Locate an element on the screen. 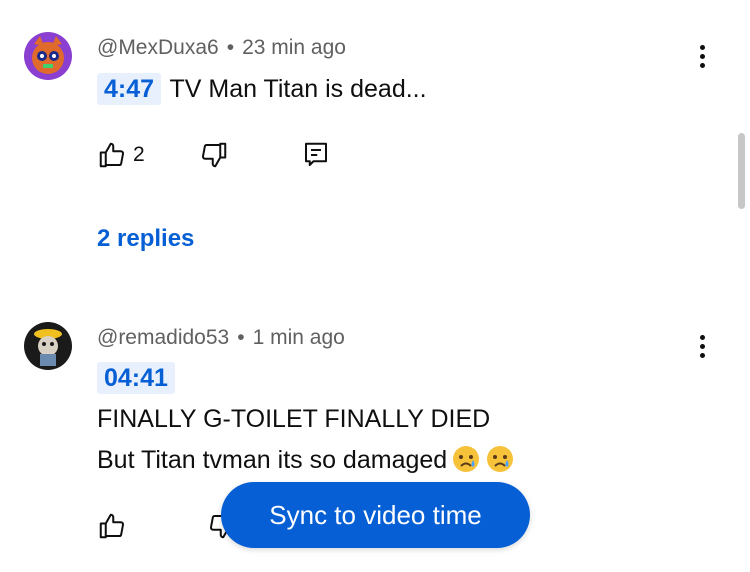 This screenshot has height=572, width=750. dislike-icon is located at coordinates (213, 155).